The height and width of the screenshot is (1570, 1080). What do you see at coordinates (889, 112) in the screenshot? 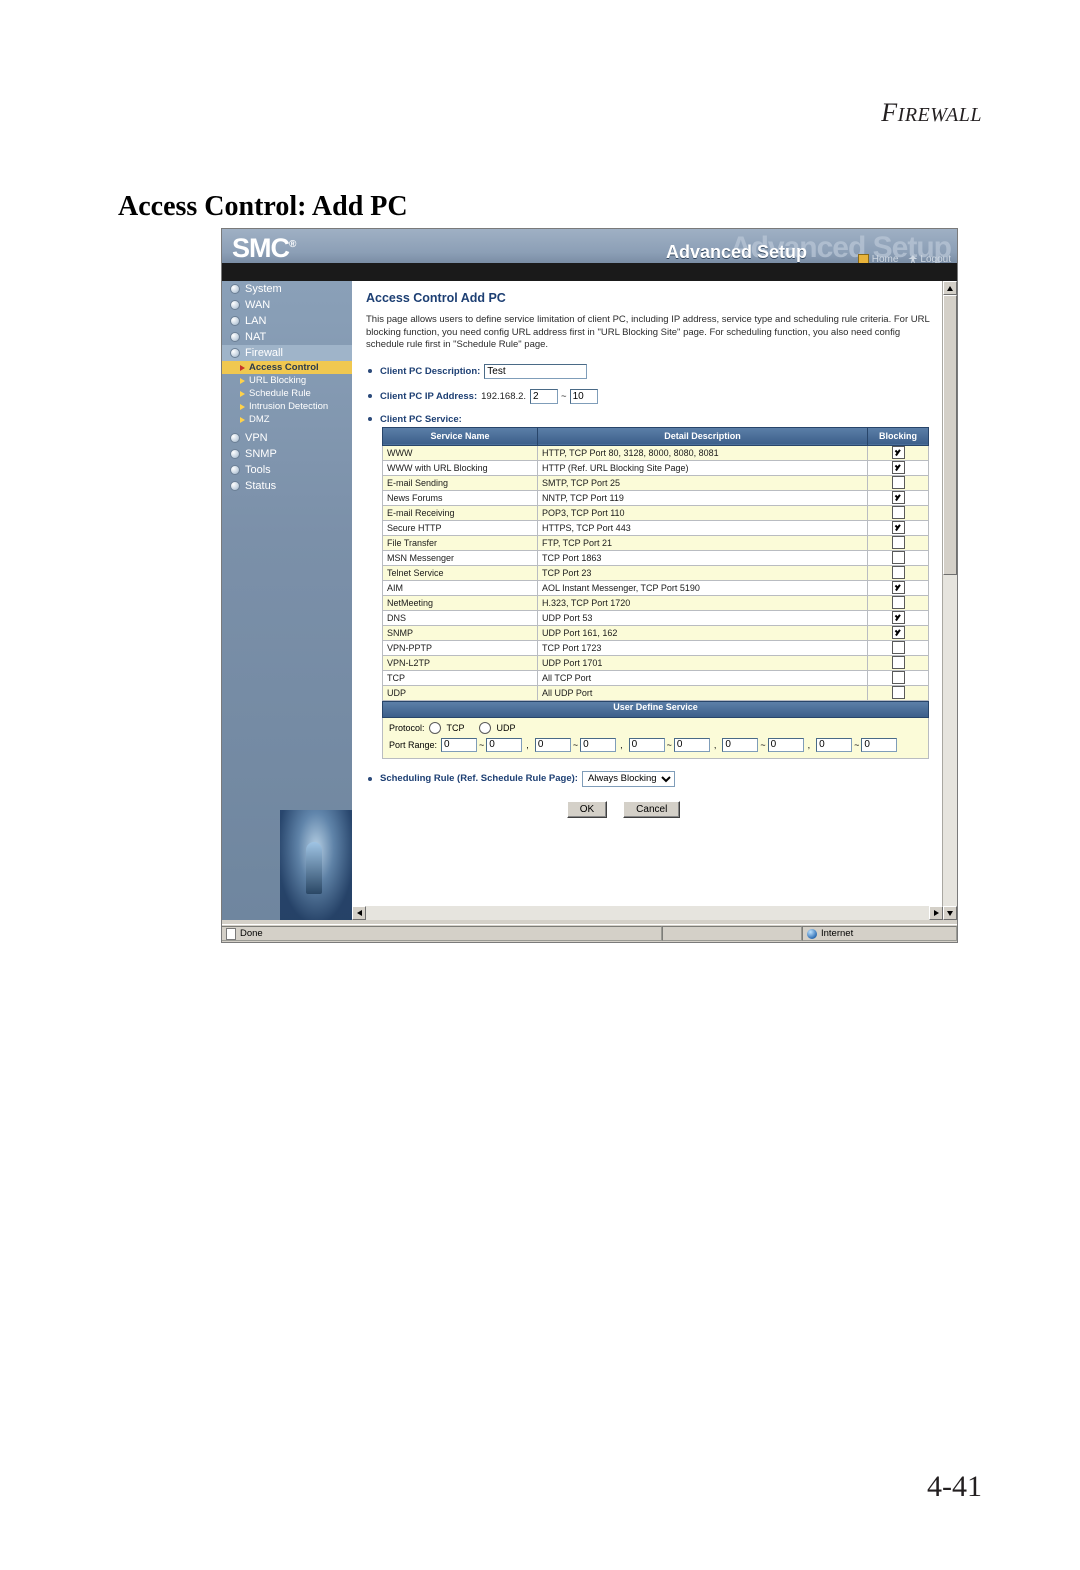
I see `running-header-first-letter: F` at bounding box center [889, 112].